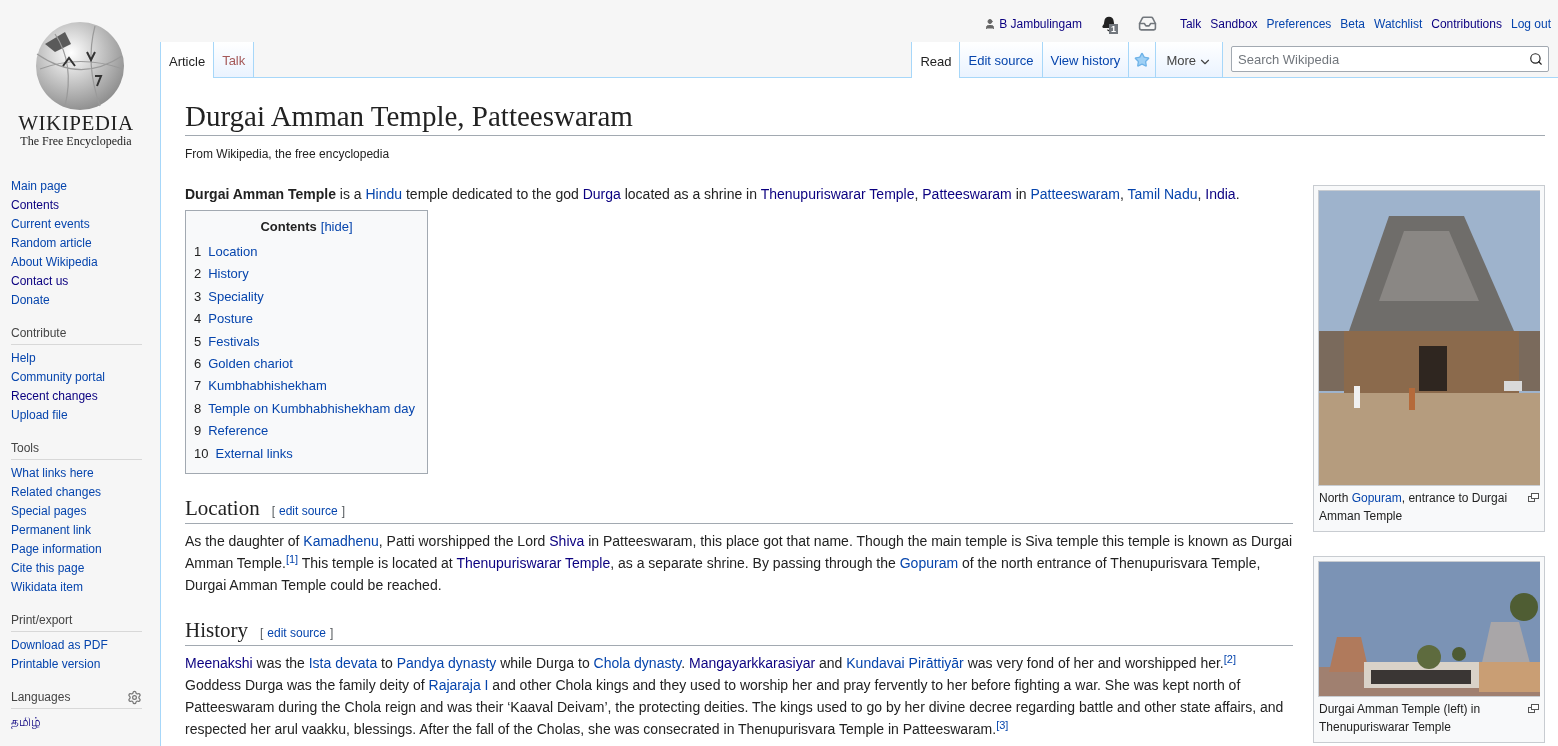 This screenshot has width=1558, height=746. What do you see at coordinates (54, 396) in the screenshot?
I see `sidebar-link: Recent changes` at bounding box center [54, 396].